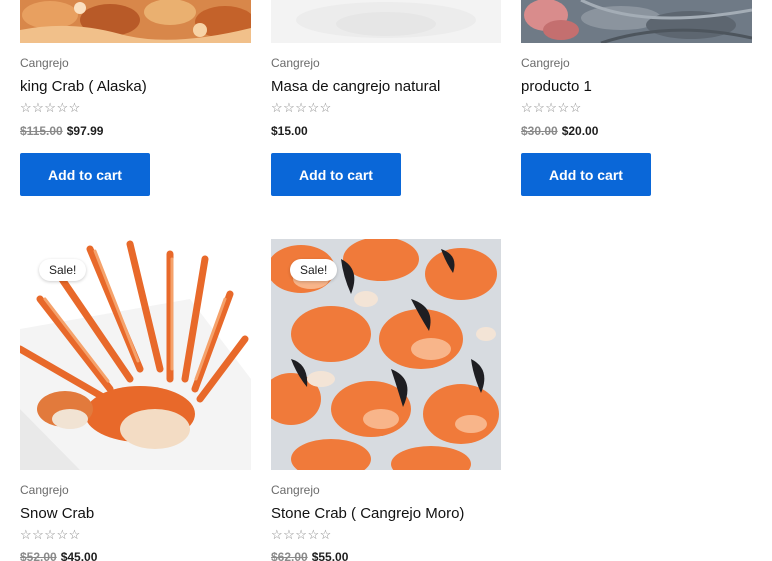 The image size is (772, 561). I want to click on old-price: $30.00, so click(539, 131).